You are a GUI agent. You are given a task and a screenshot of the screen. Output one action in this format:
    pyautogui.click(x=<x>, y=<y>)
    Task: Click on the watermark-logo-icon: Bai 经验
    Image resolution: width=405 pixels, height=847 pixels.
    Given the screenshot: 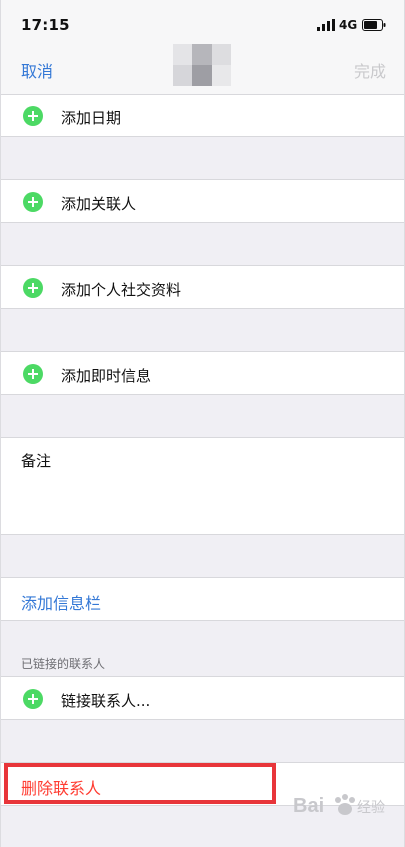 What is the action you would take?
    pyautogui.click(x=339, y=805)
    